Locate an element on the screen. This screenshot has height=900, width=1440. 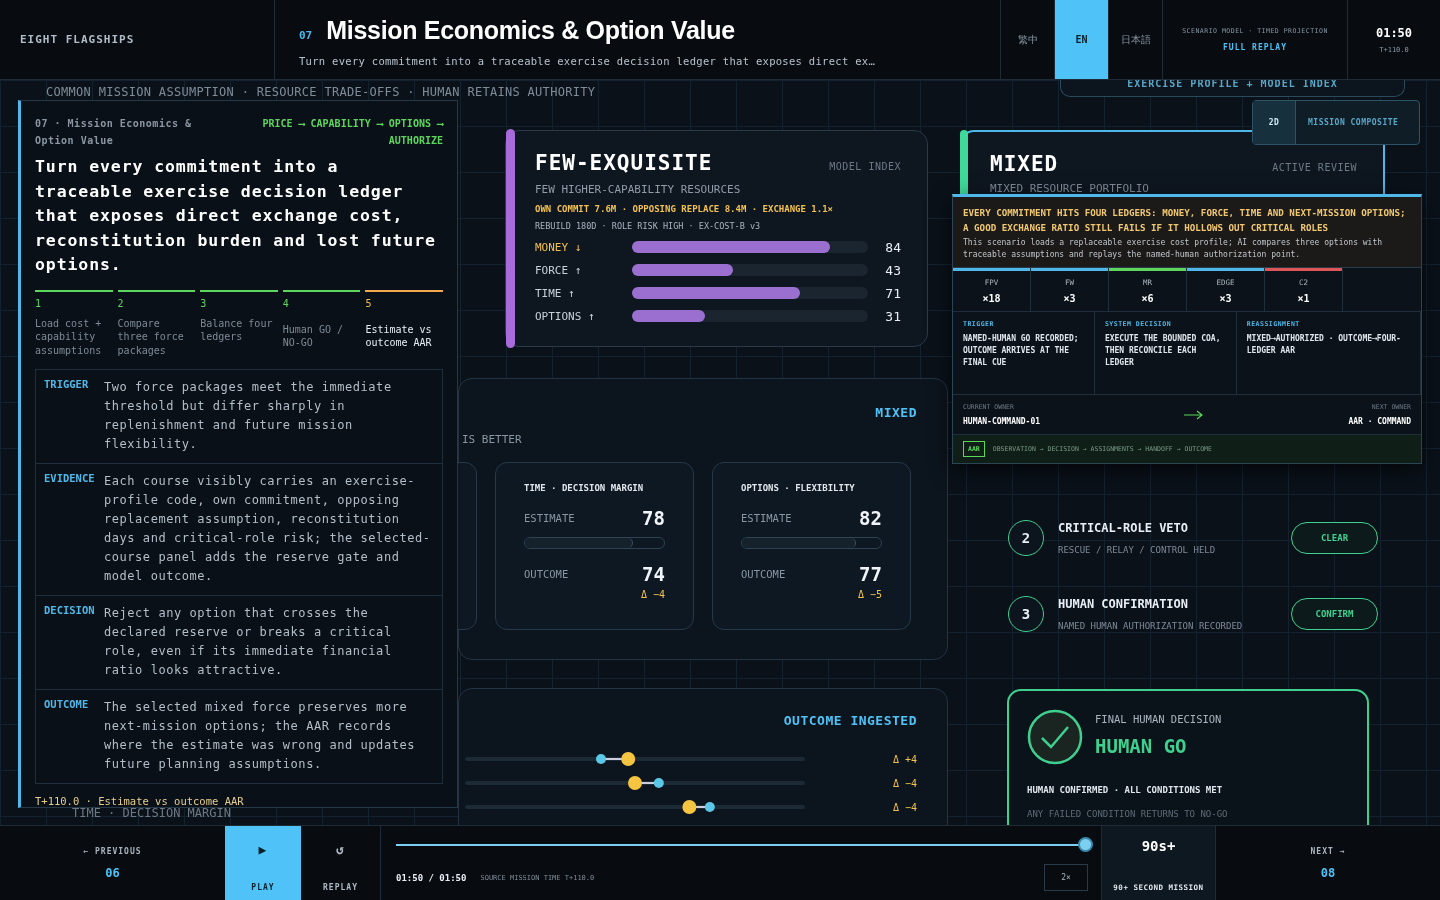
decision-verdict: HUMAN GO is located at coordinates (1141, 746).